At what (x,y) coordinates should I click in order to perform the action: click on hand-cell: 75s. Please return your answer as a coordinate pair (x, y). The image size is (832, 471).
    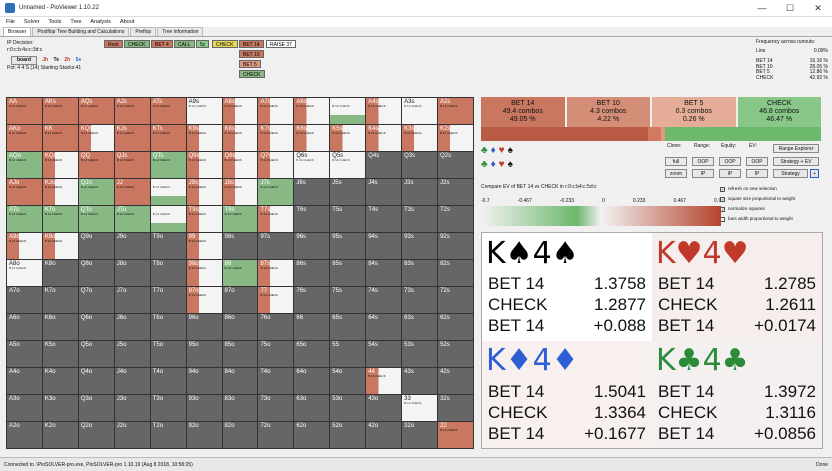
    Looking at the image, I should click on (348, 300).